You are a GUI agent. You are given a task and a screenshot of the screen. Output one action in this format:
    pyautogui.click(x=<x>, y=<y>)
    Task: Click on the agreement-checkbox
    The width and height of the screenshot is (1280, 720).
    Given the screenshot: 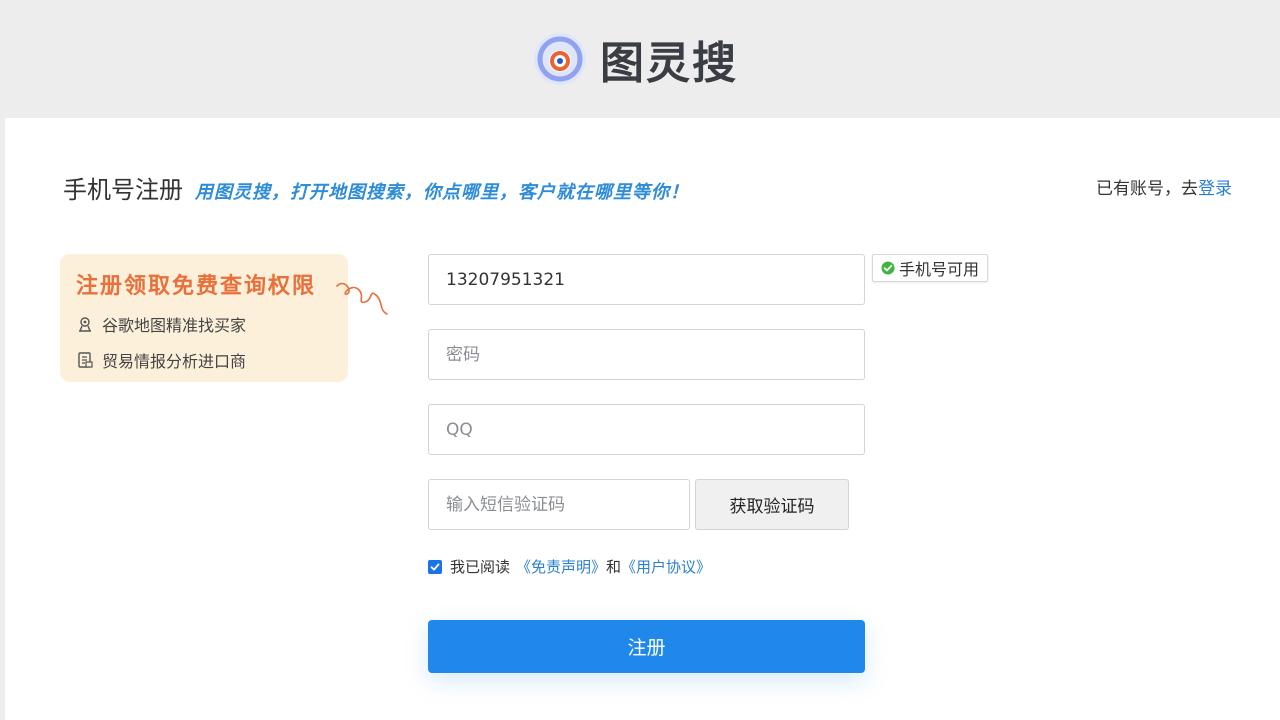 What is the action you would take?
    pyautogui.click(x=435, y=566)
    